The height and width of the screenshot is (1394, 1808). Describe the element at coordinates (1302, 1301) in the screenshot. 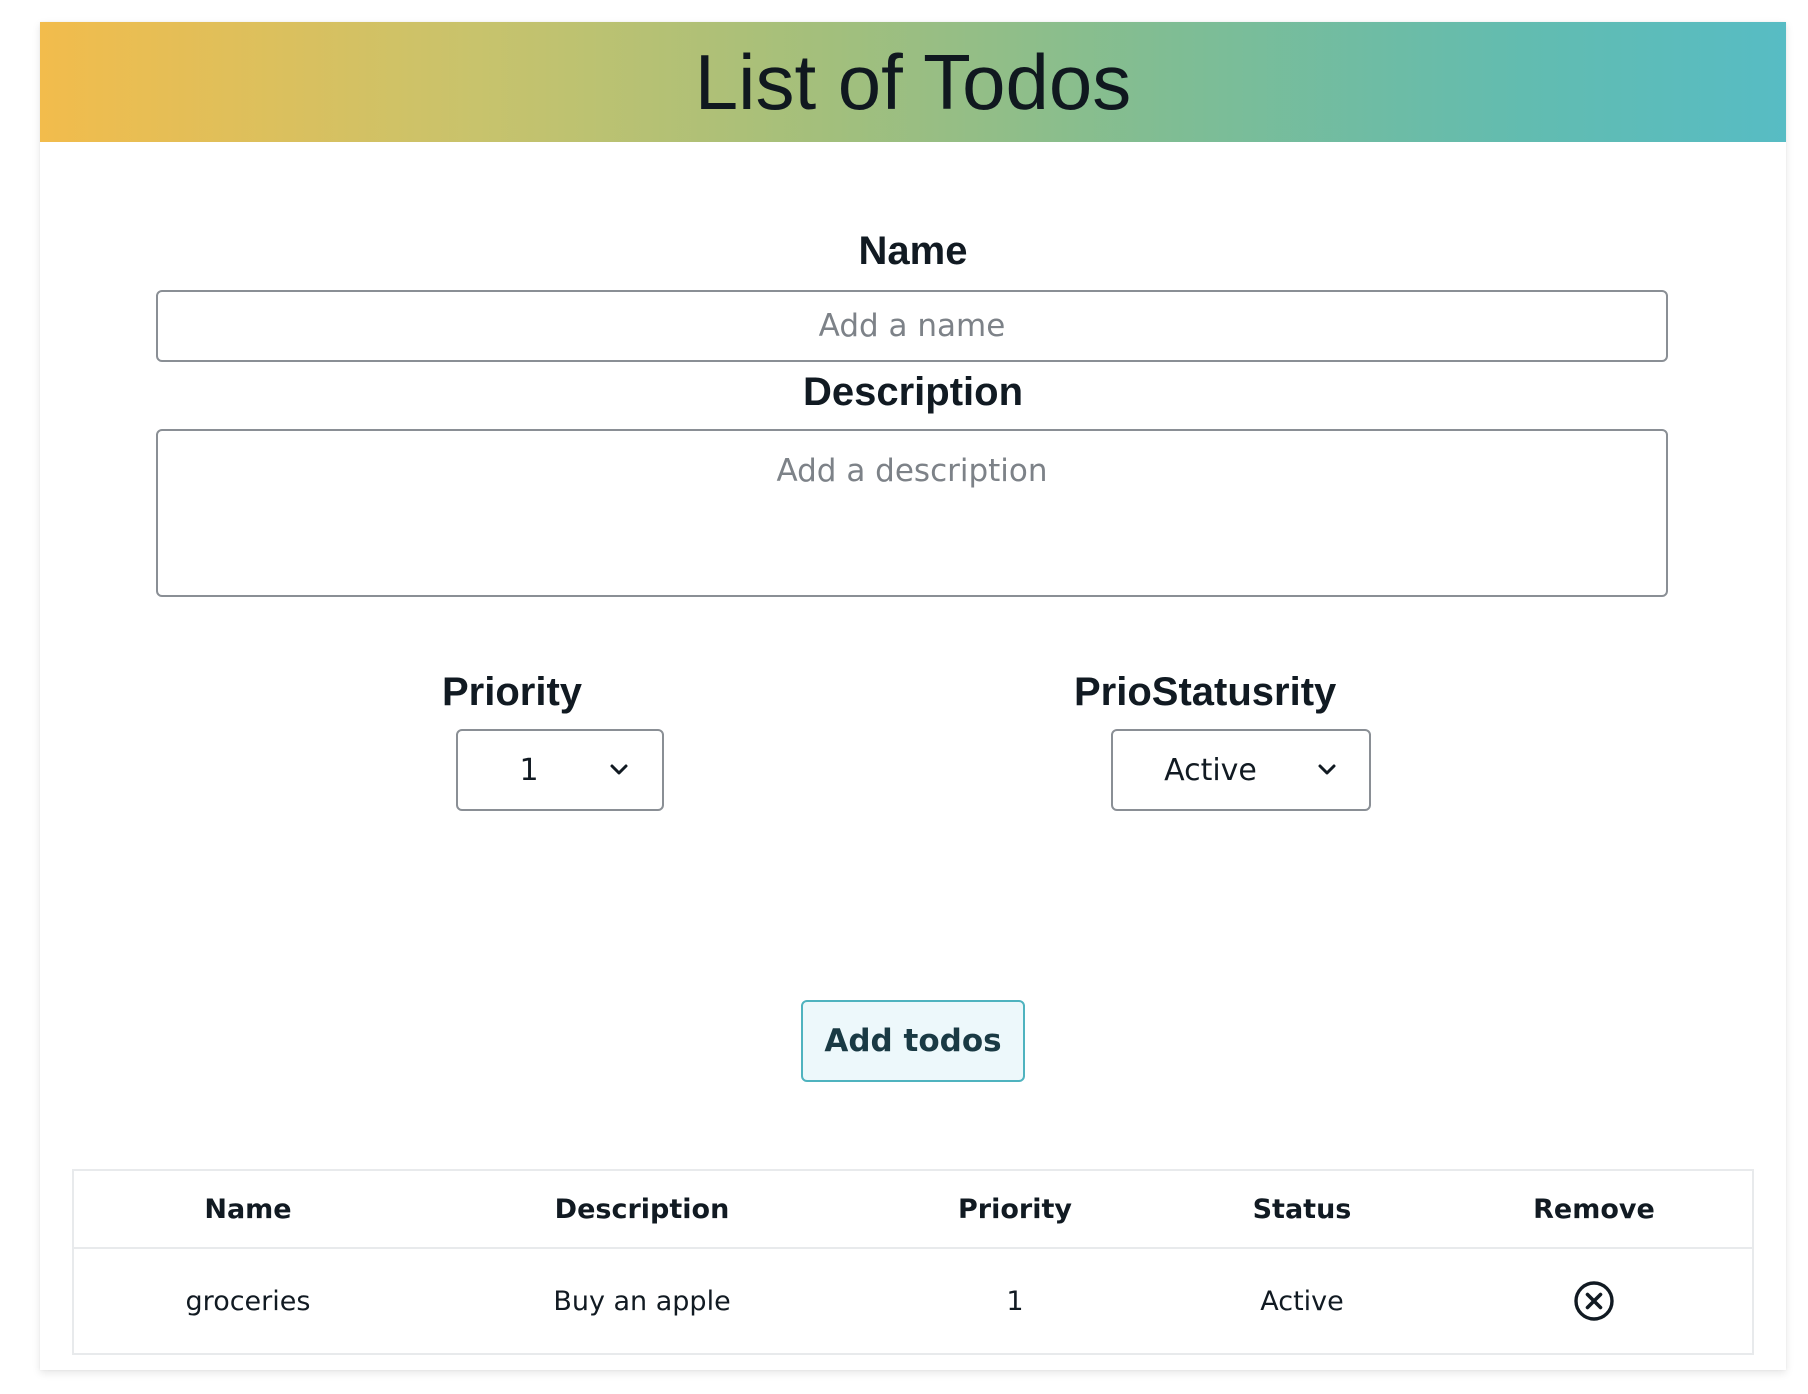

I see `row-status-cell: Active` at that location.